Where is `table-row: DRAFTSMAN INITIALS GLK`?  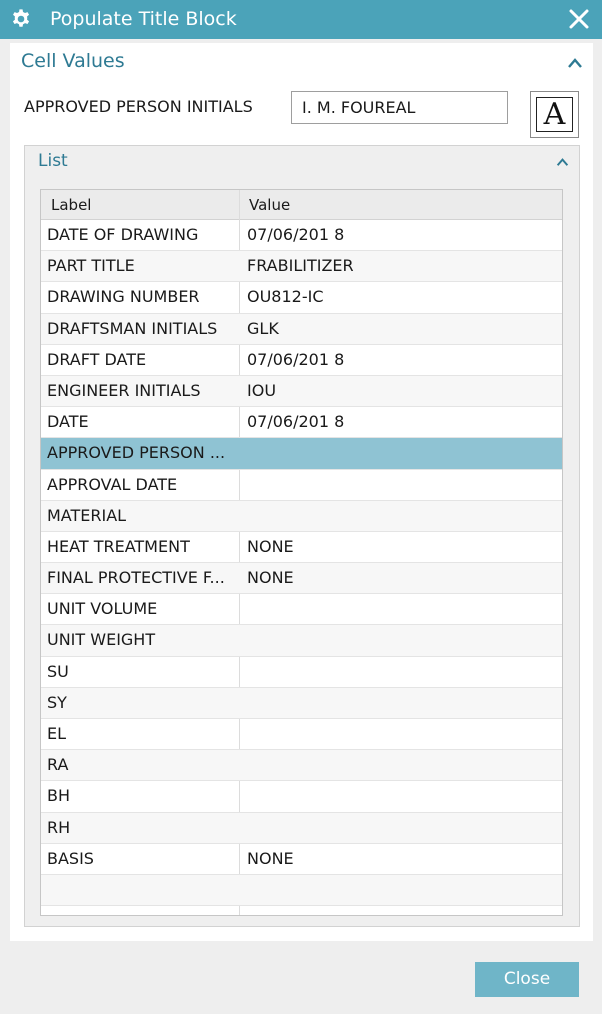 table-row: DRAFTSMAN INITIALS GLK is located at coordinates (301, 329).